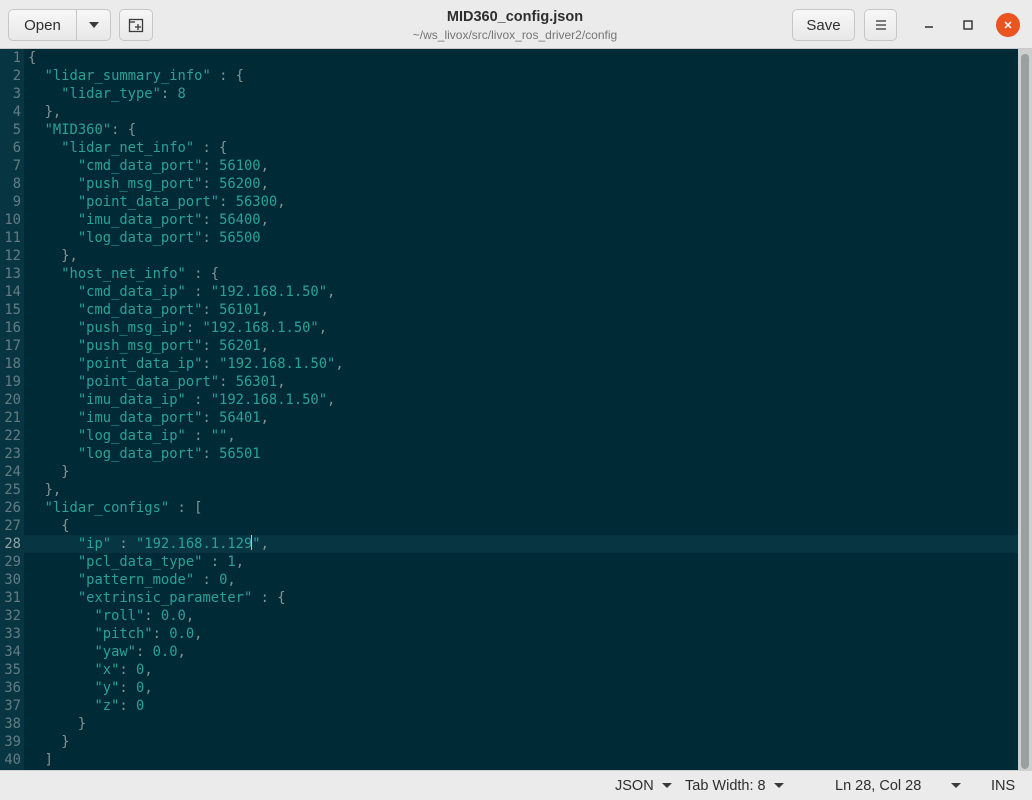 The image size is (1032, 800). What do you see at coordinates (509, 544) in the screenshot?
I see `code-line: 28 "ip" : "192.168.1.129",` at bounding box center [509, 544].